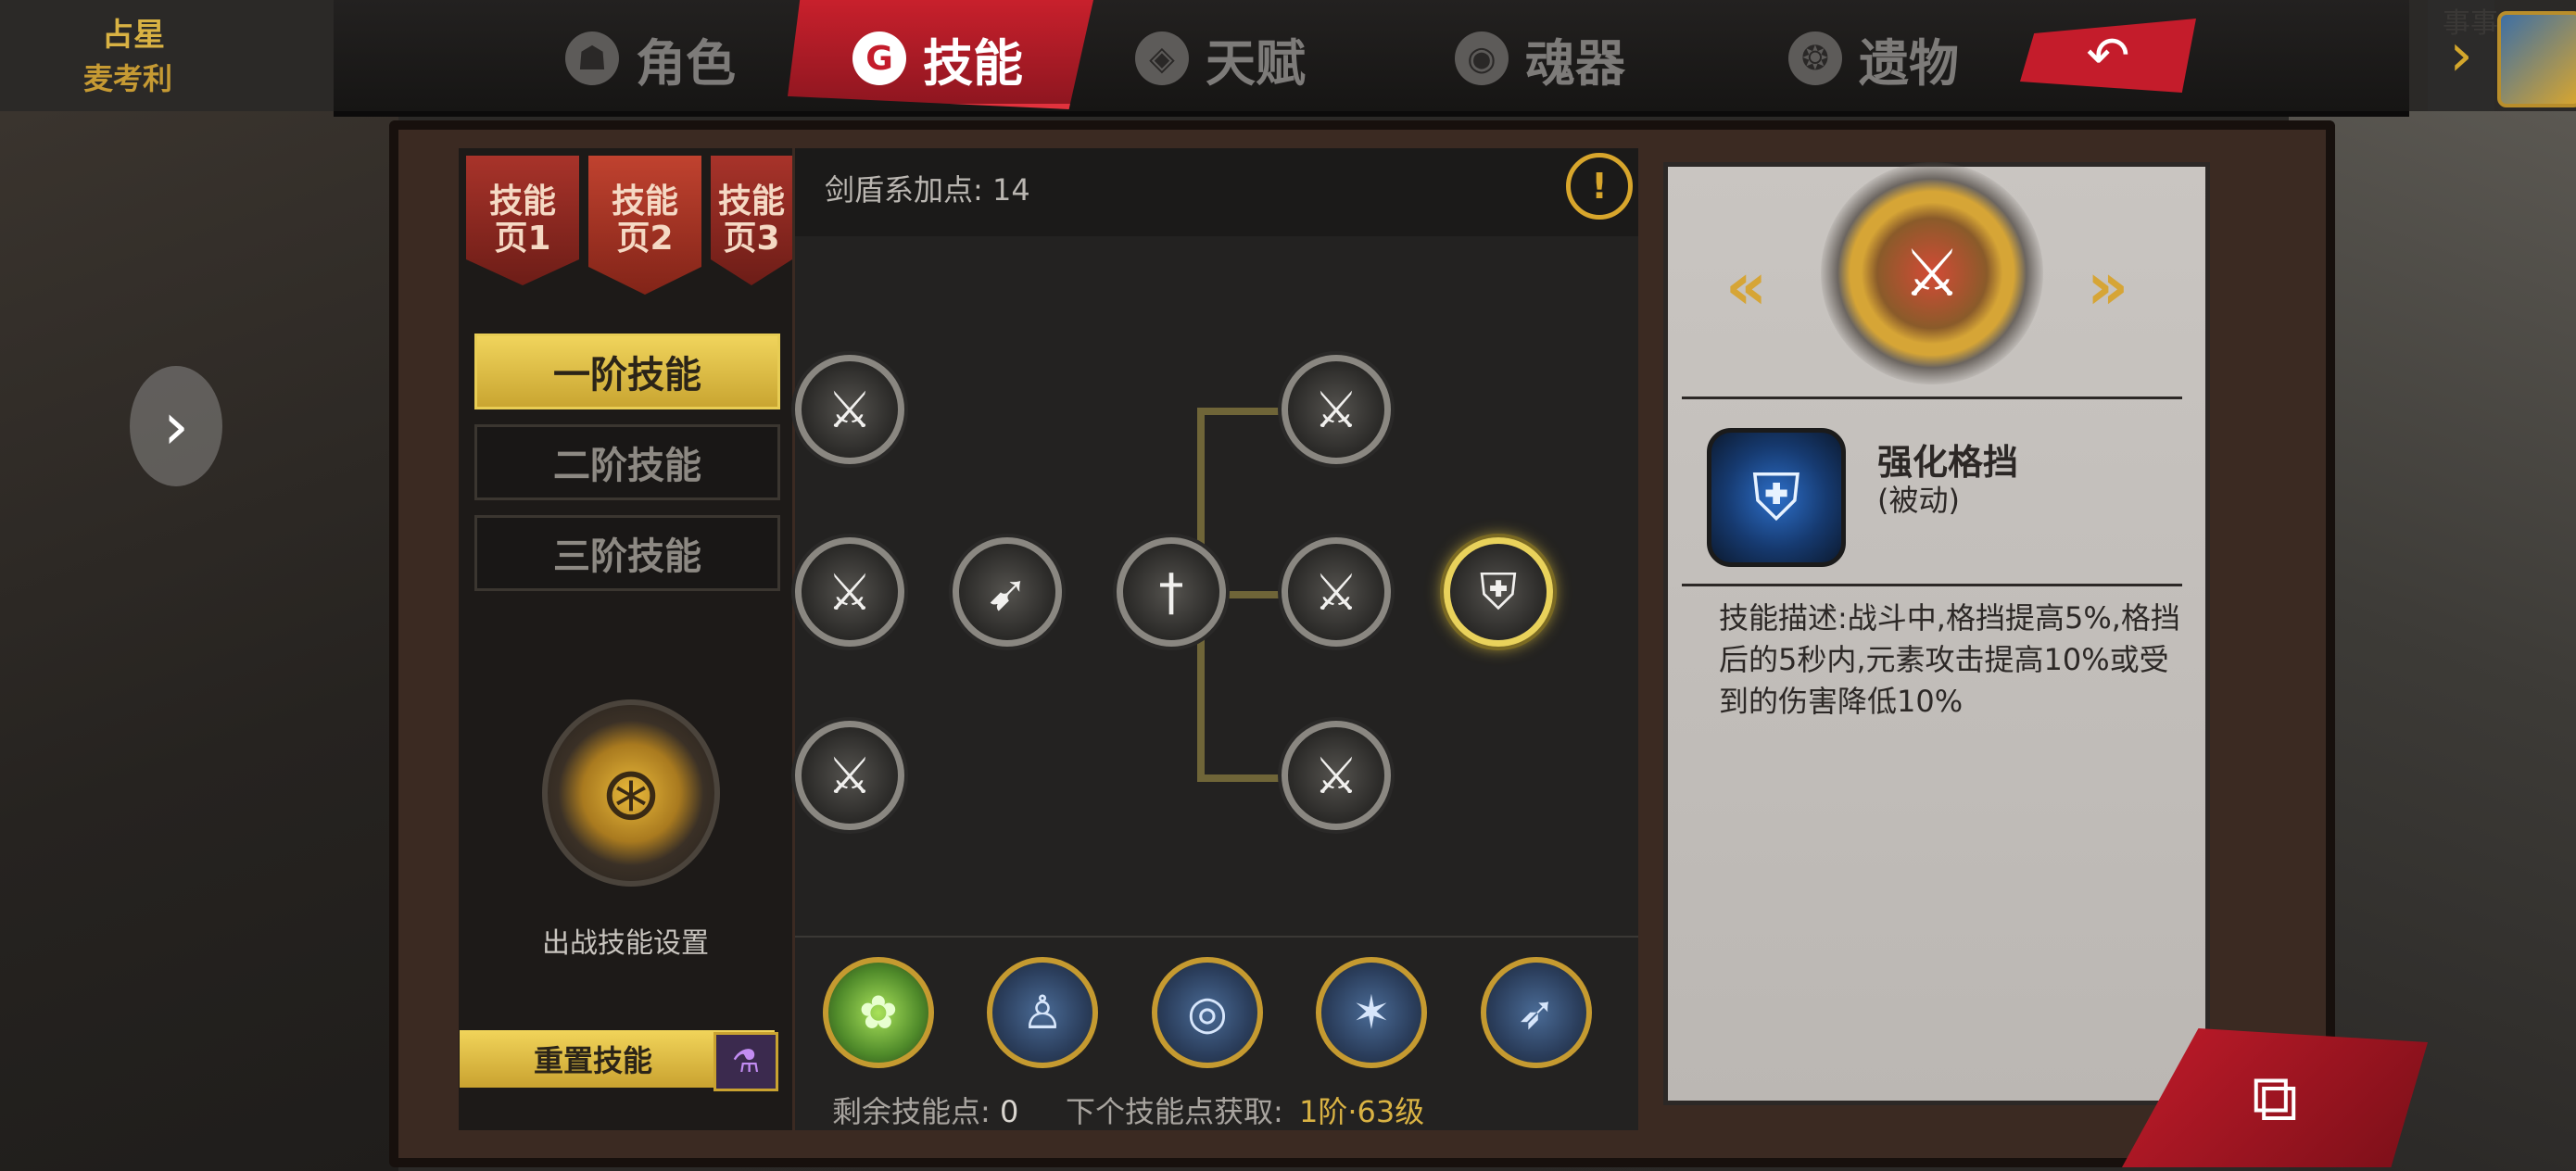  What do you see at coordinates (1239, 778) in the screenshot?
I see `tree-connector-bottom` at bounding box center [1239, 778].